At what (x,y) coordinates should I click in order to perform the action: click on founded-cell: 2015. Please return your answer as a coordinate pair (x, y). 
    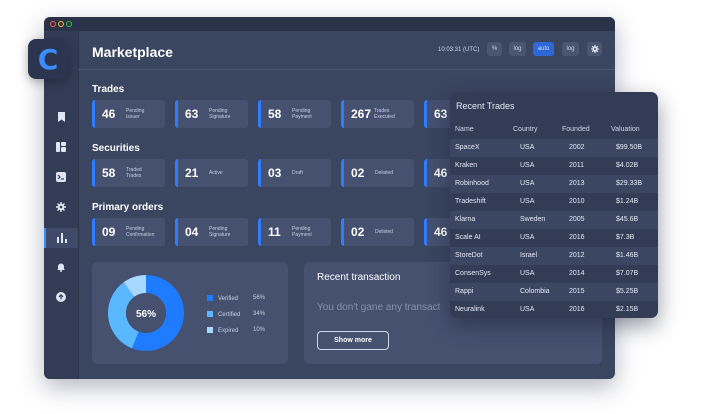
    Looking at the image, I should click on (577, 291).